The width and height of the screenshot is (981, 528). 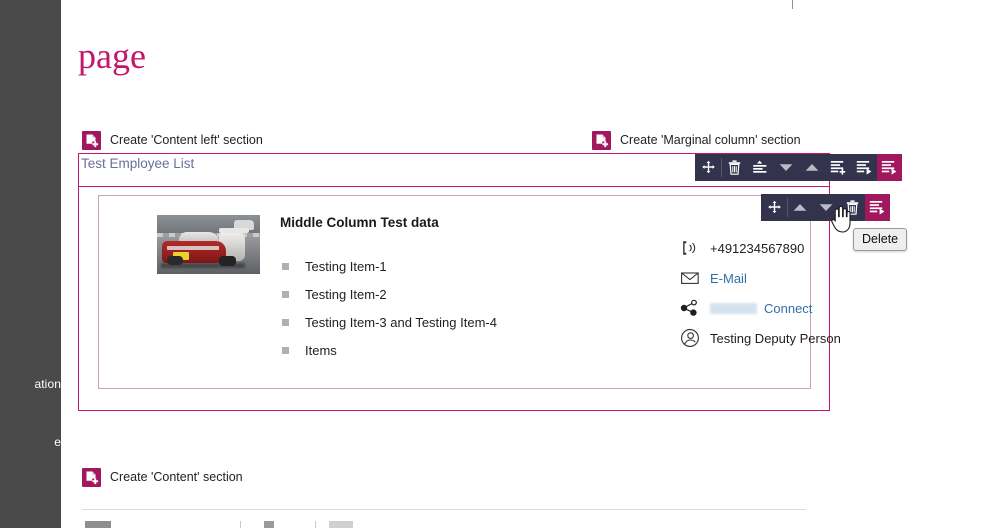 I want to click on race-car-photo, so click(x=208, y=244).